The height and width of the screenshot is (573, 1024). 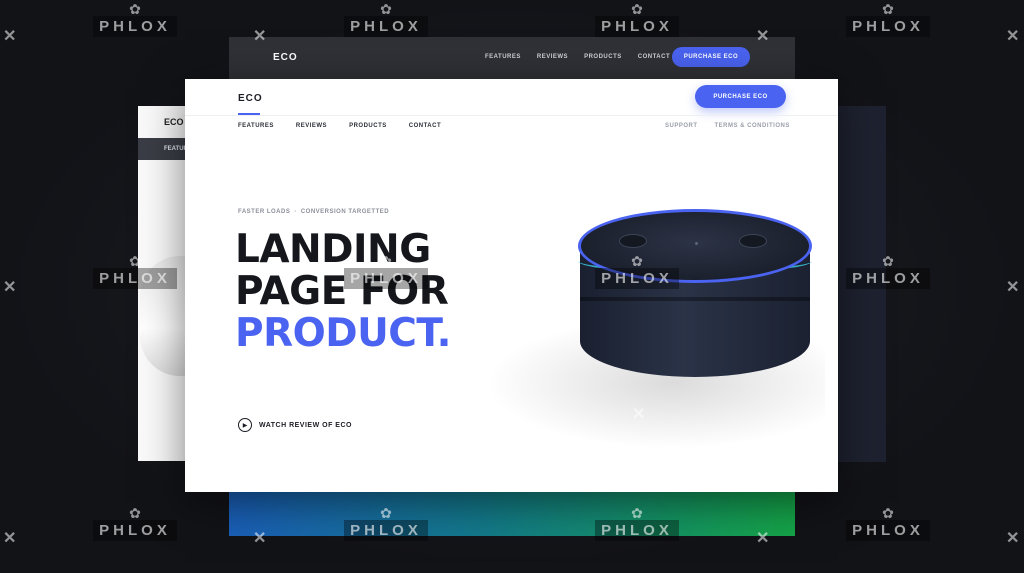 I want to click on nav-support: SUPPORT, so click(x=681, y=126).